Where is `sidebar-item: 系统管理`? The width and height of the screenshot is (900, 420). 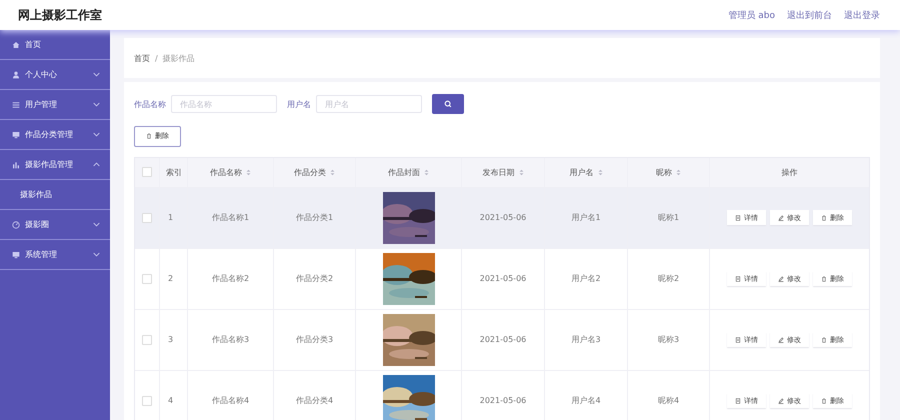 sidebar-item: 系统管理 is located at coordinates (55, 255).